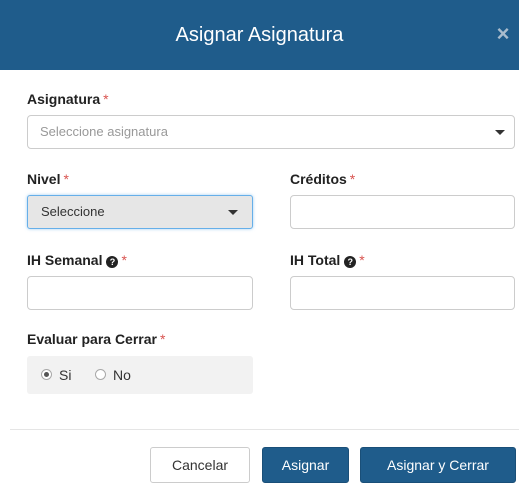  Describe the element at coordinates (73, 211) in the screenshot. I see `nivel-selected-value: Seleccione` at that location.